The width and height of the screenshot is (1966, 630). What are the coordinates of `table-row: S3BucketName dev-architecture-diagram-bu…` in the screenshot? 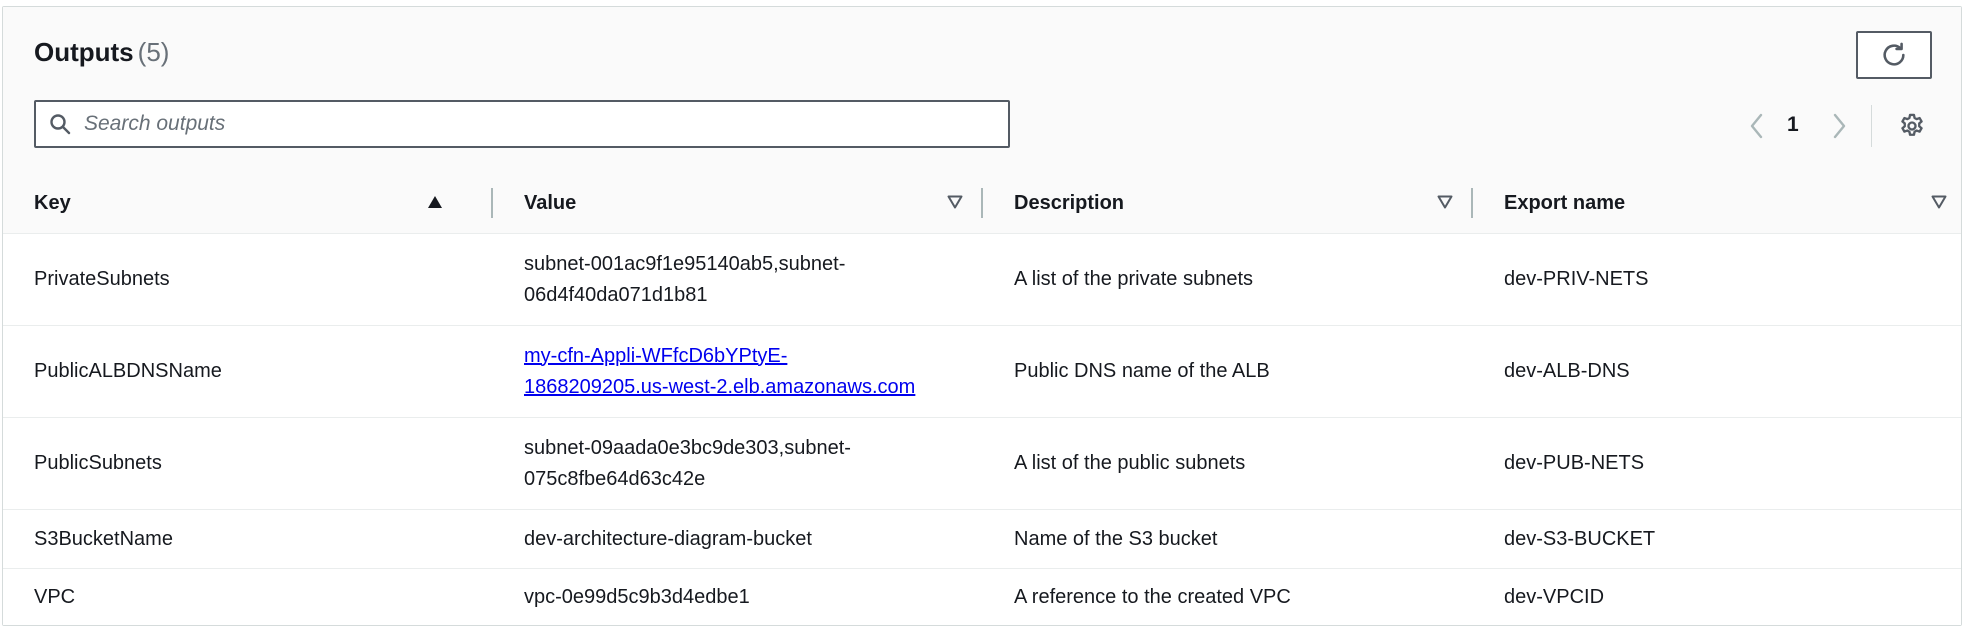 It's located at (982, 539).